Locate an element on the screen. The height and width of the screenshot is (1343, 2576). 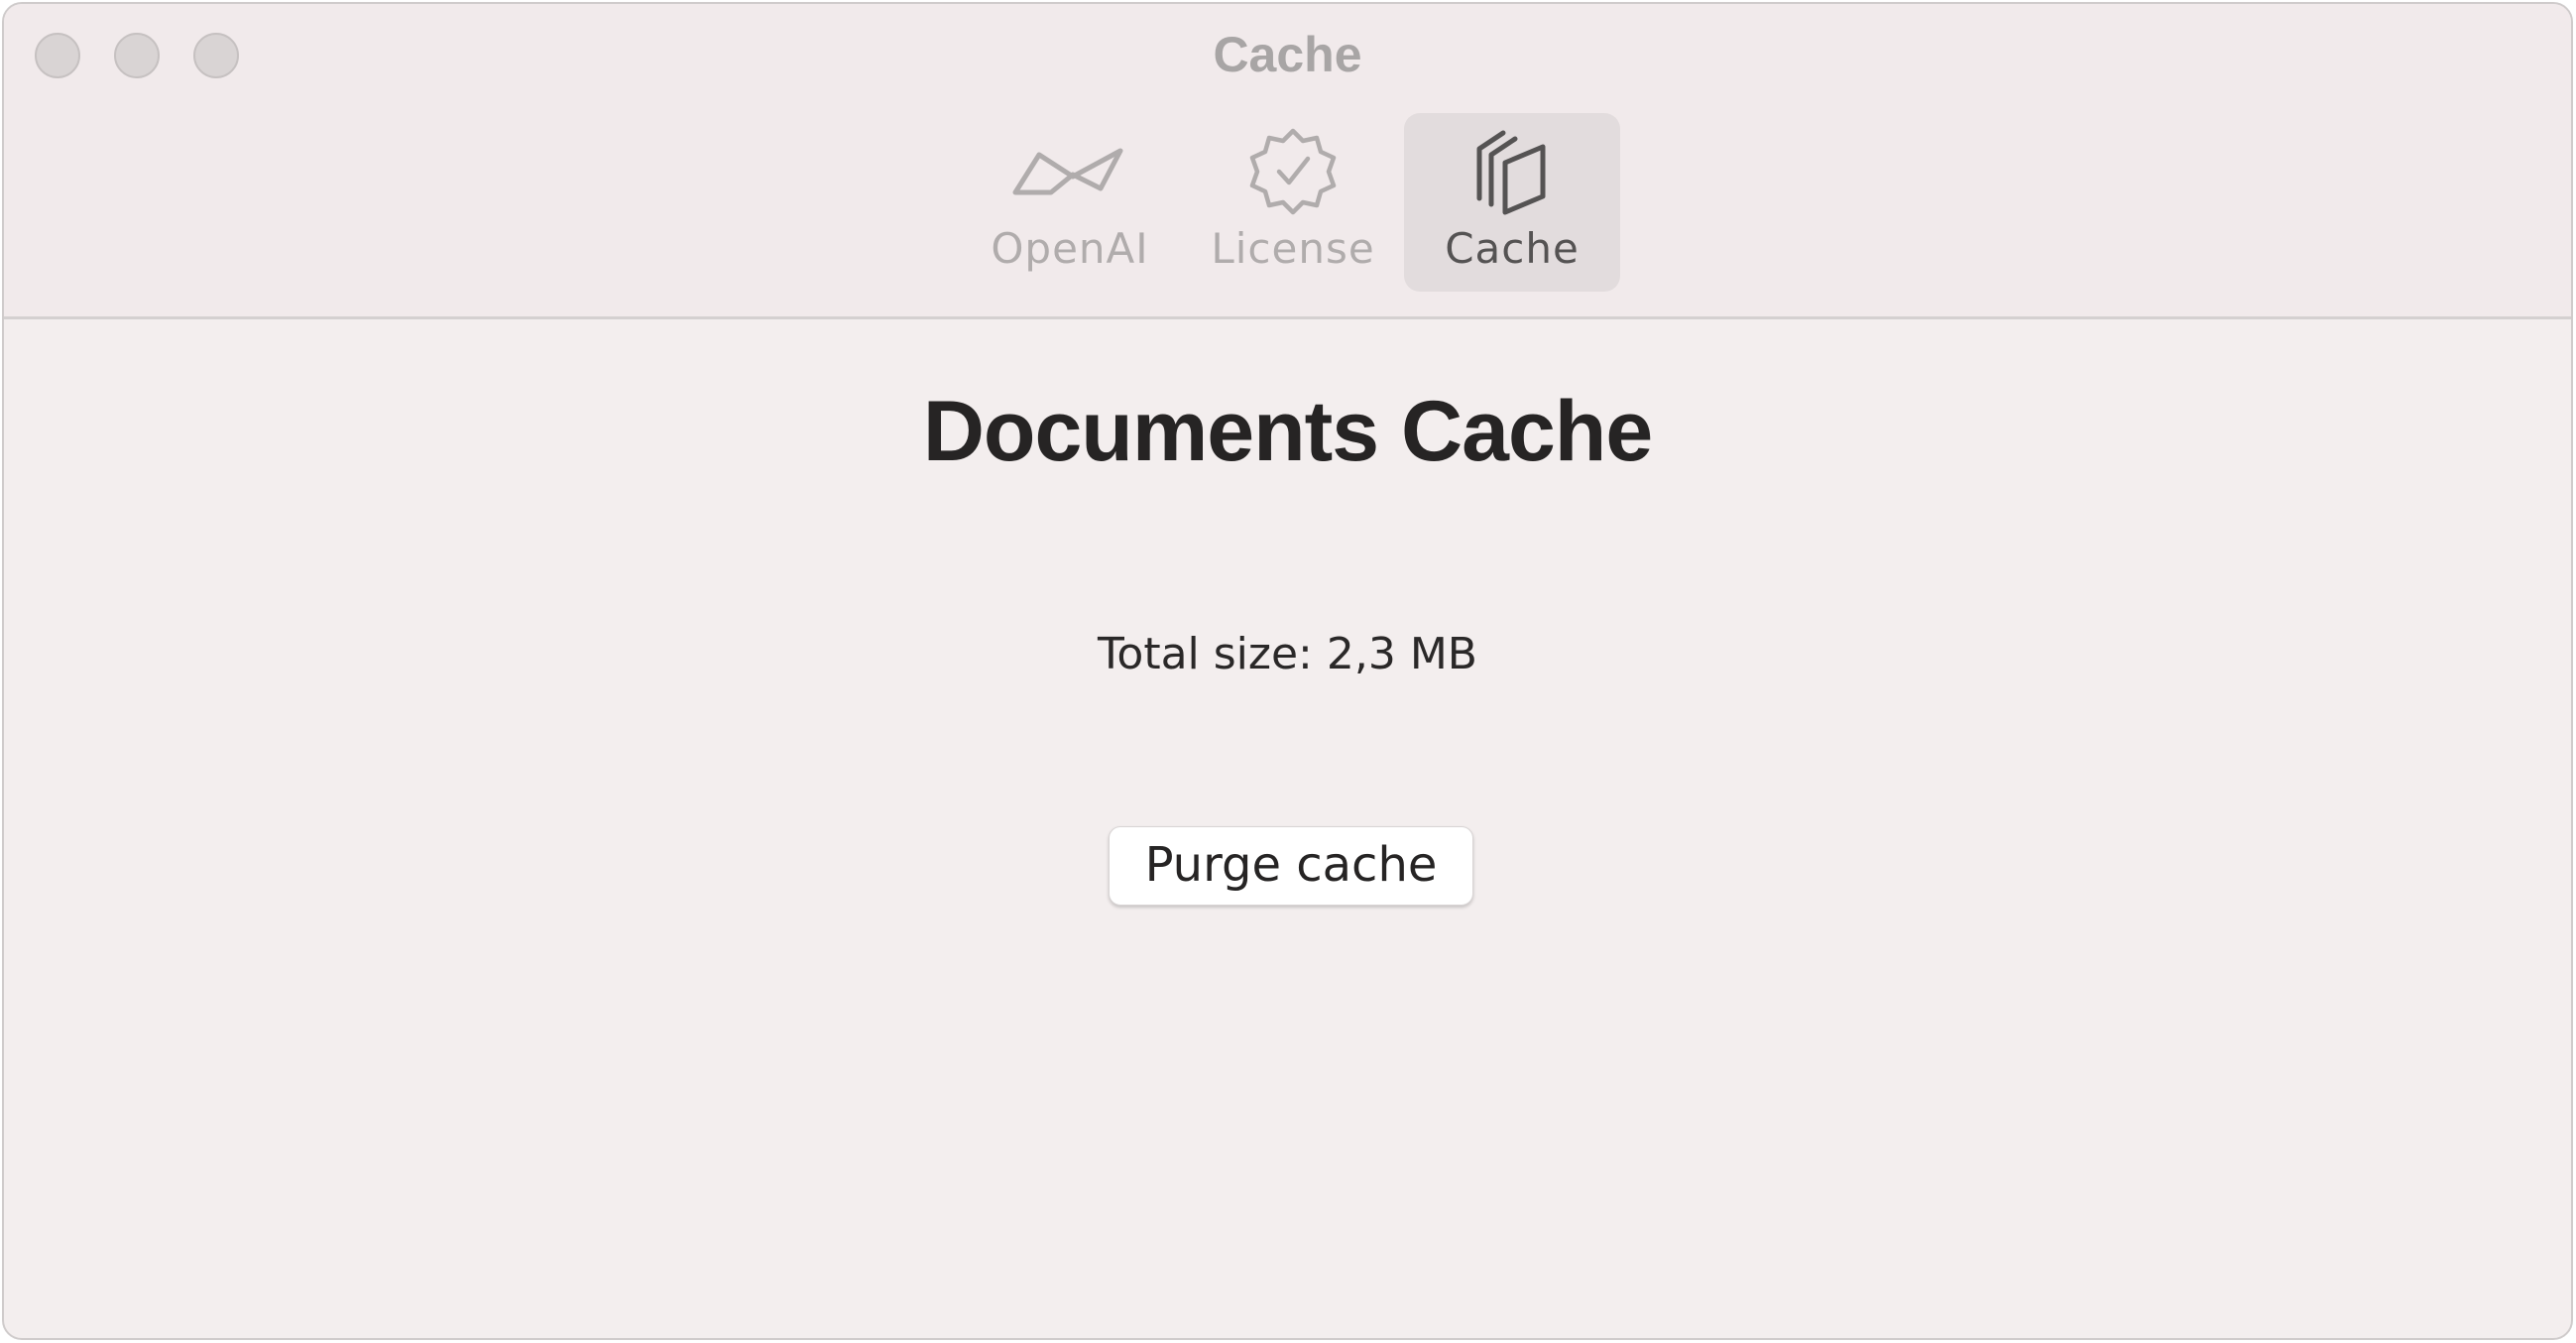
total-size-label: Total size: 2,3 MB is located at coordinates (1287, 654).